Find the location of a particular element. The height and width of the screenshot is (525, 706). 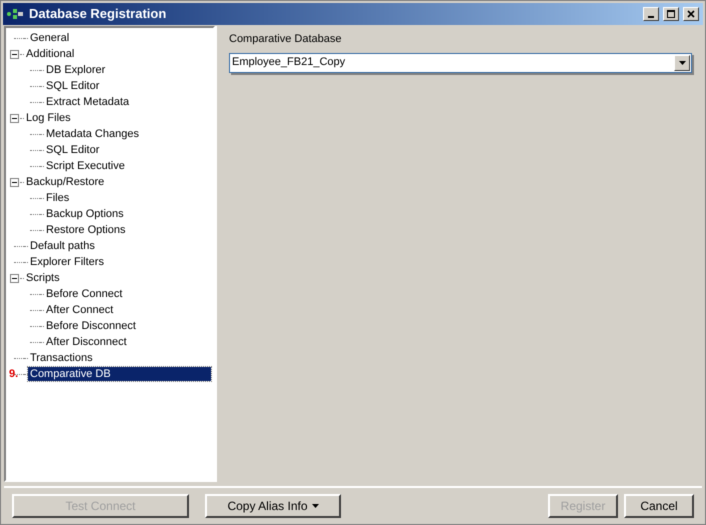

tree-item: Additional is located at coordinates (50, 54).